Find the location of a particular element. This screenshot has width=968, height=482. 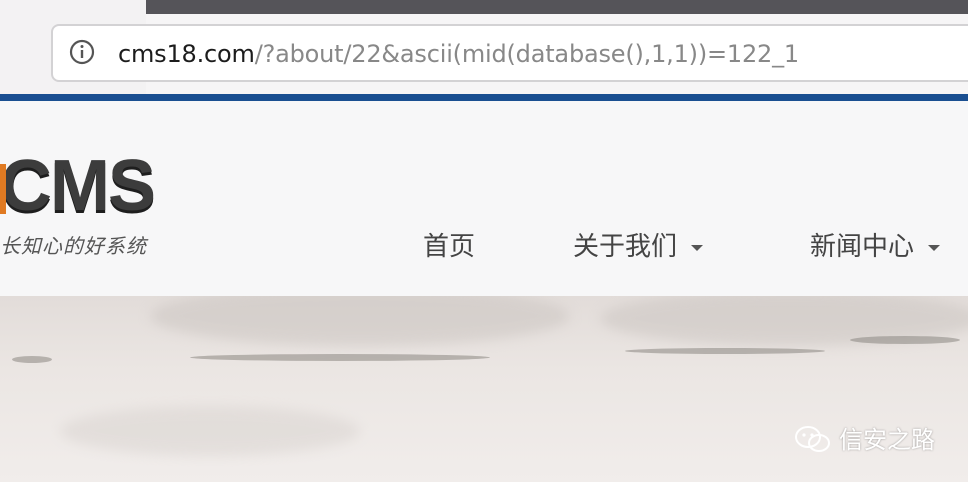

nav-label: 关于我们 is located at coordinates (625, 247).